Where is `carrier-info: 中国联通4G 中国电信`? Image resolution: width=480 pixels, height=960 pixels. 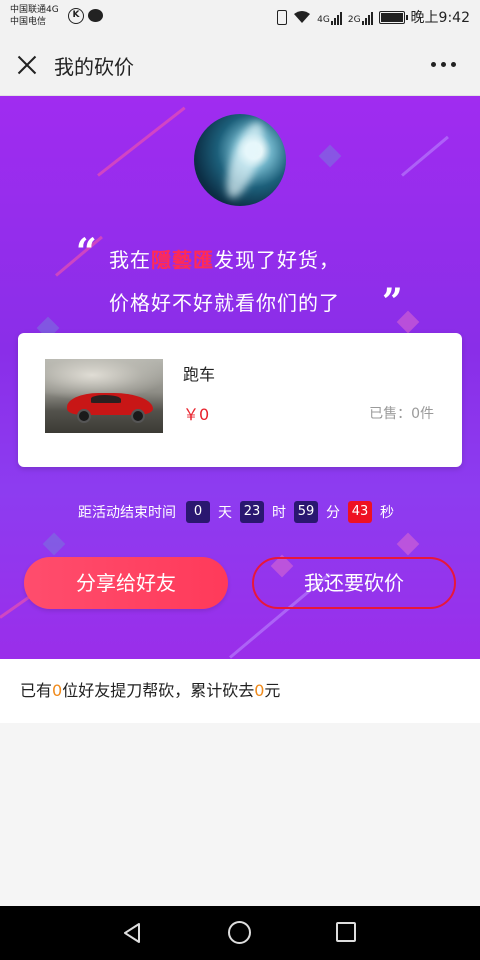 carrier-info: 中国联通4G 中国电信 is located at coordinates (34, 16).